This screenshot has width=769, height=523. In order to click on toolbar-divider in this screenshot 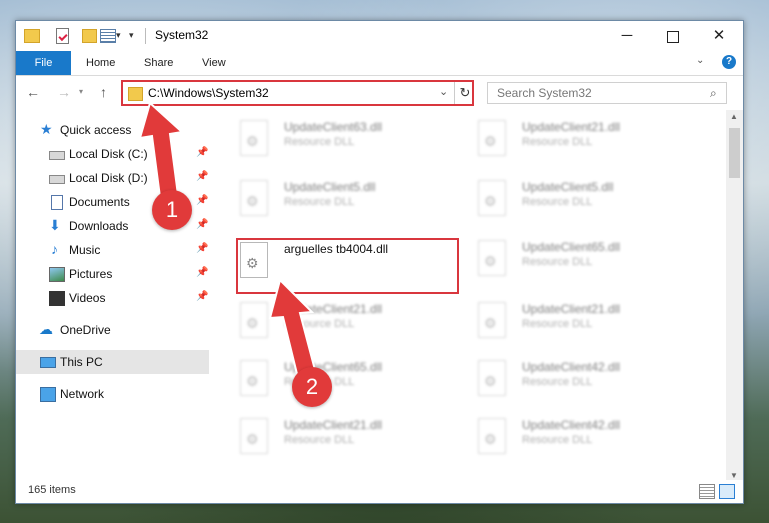, I will do `click(145, 36)`.